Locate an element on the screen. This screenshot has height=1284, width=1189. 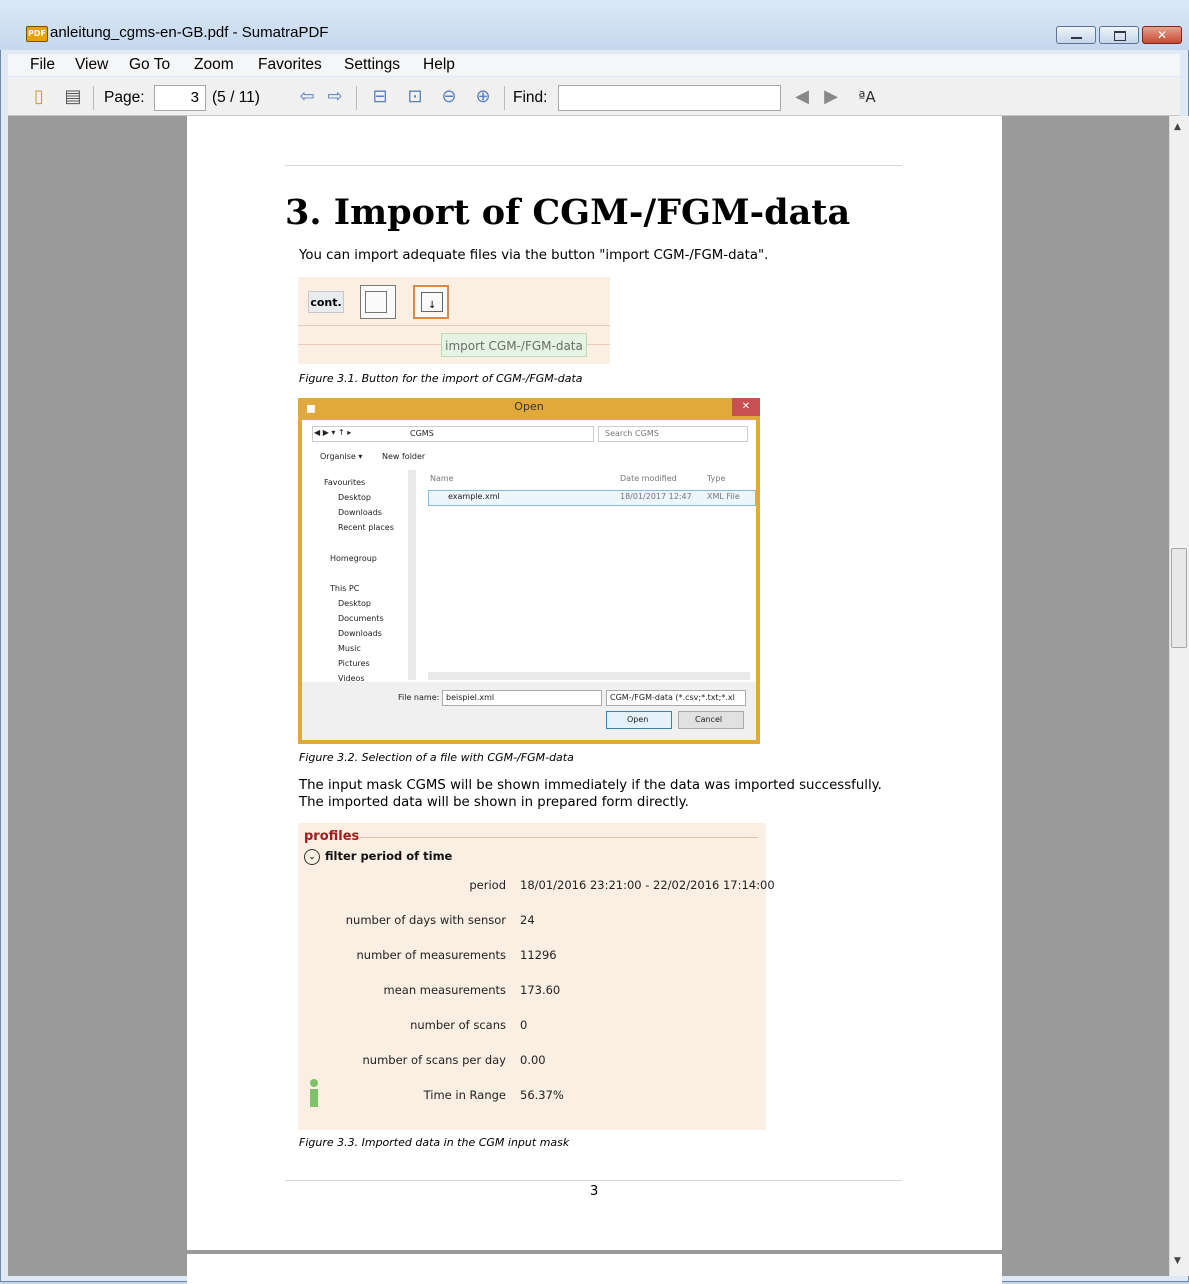
nav-item: Music is located at coordinates (349, 648).